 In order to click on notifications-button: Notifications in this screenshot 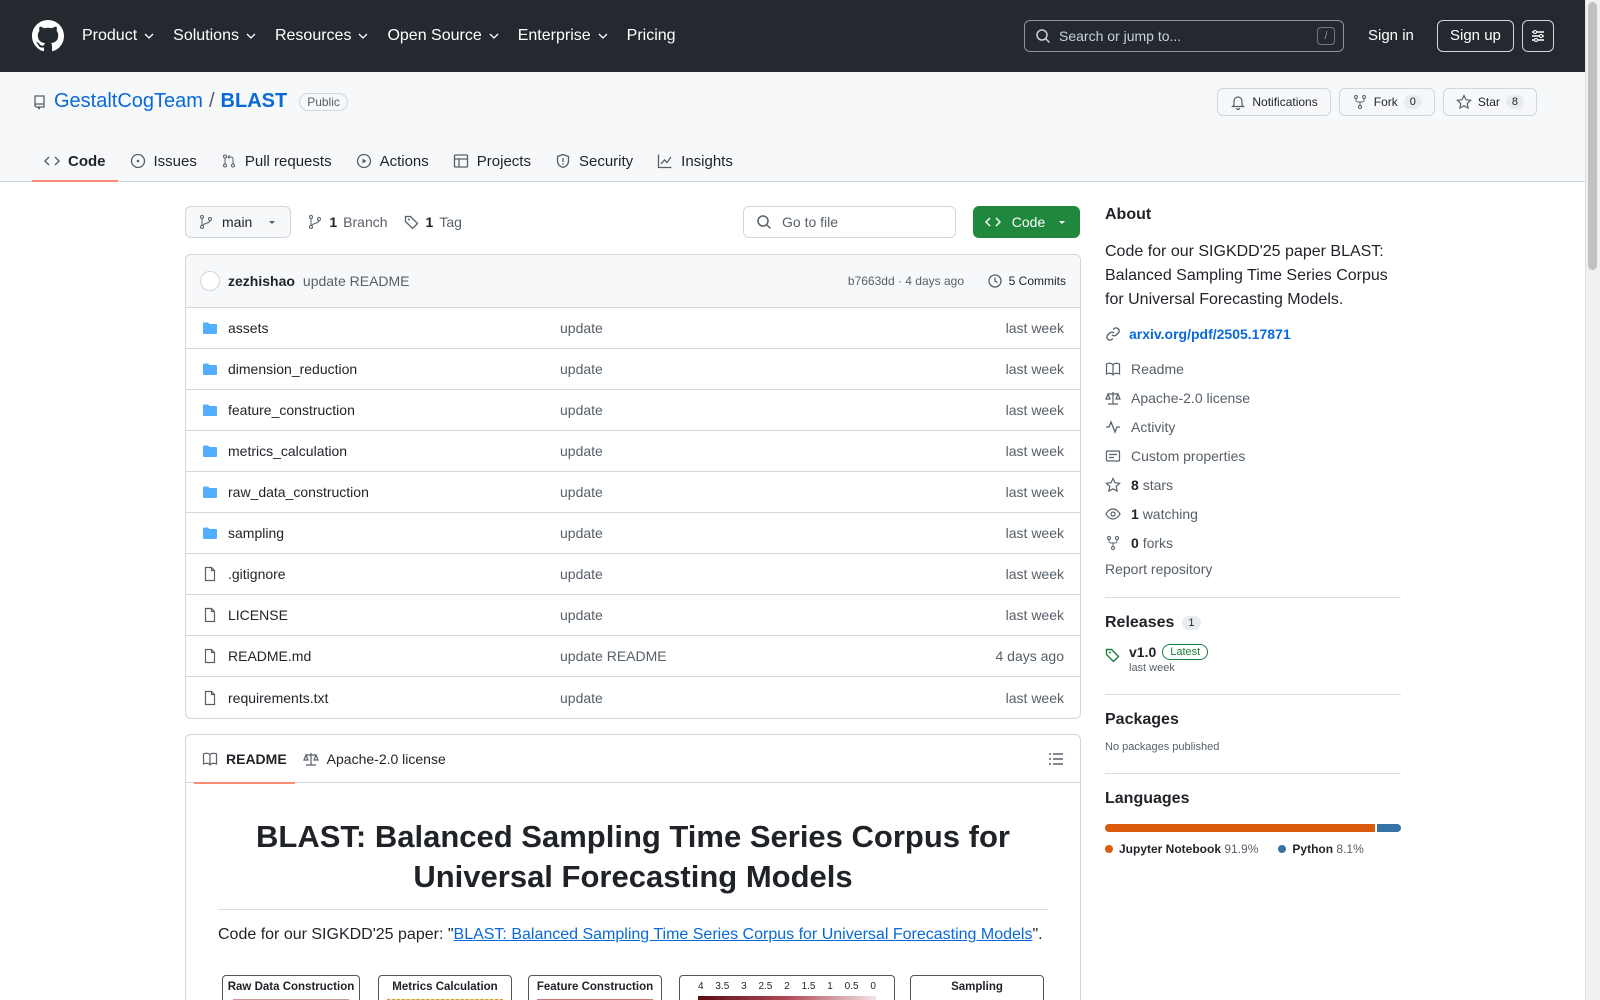, I will do `click(1274, 102)`.